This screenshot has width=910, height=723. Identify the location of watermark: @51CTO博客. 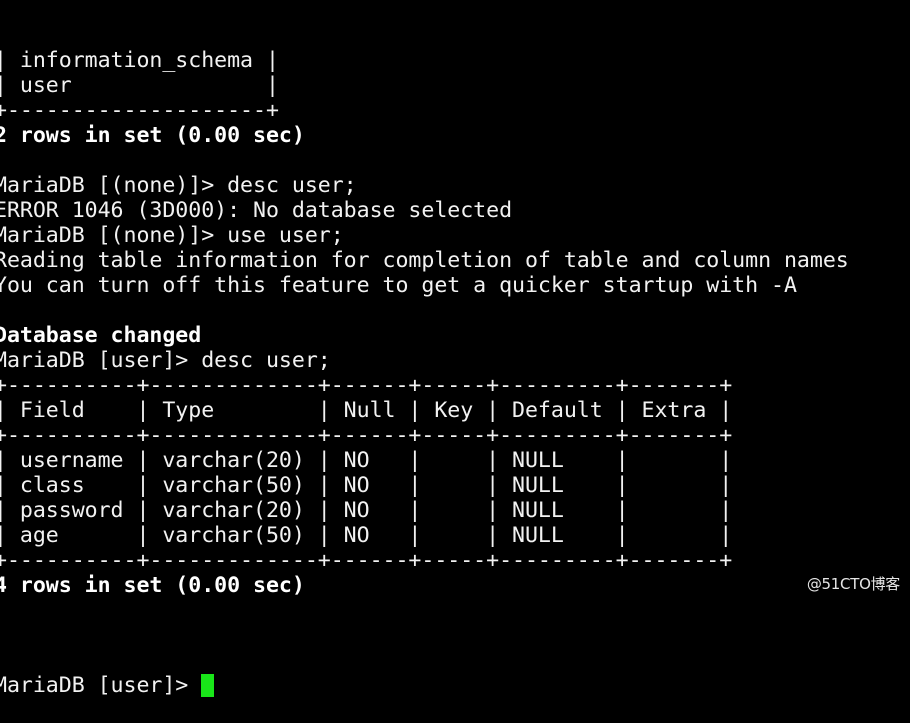
(853, 584).